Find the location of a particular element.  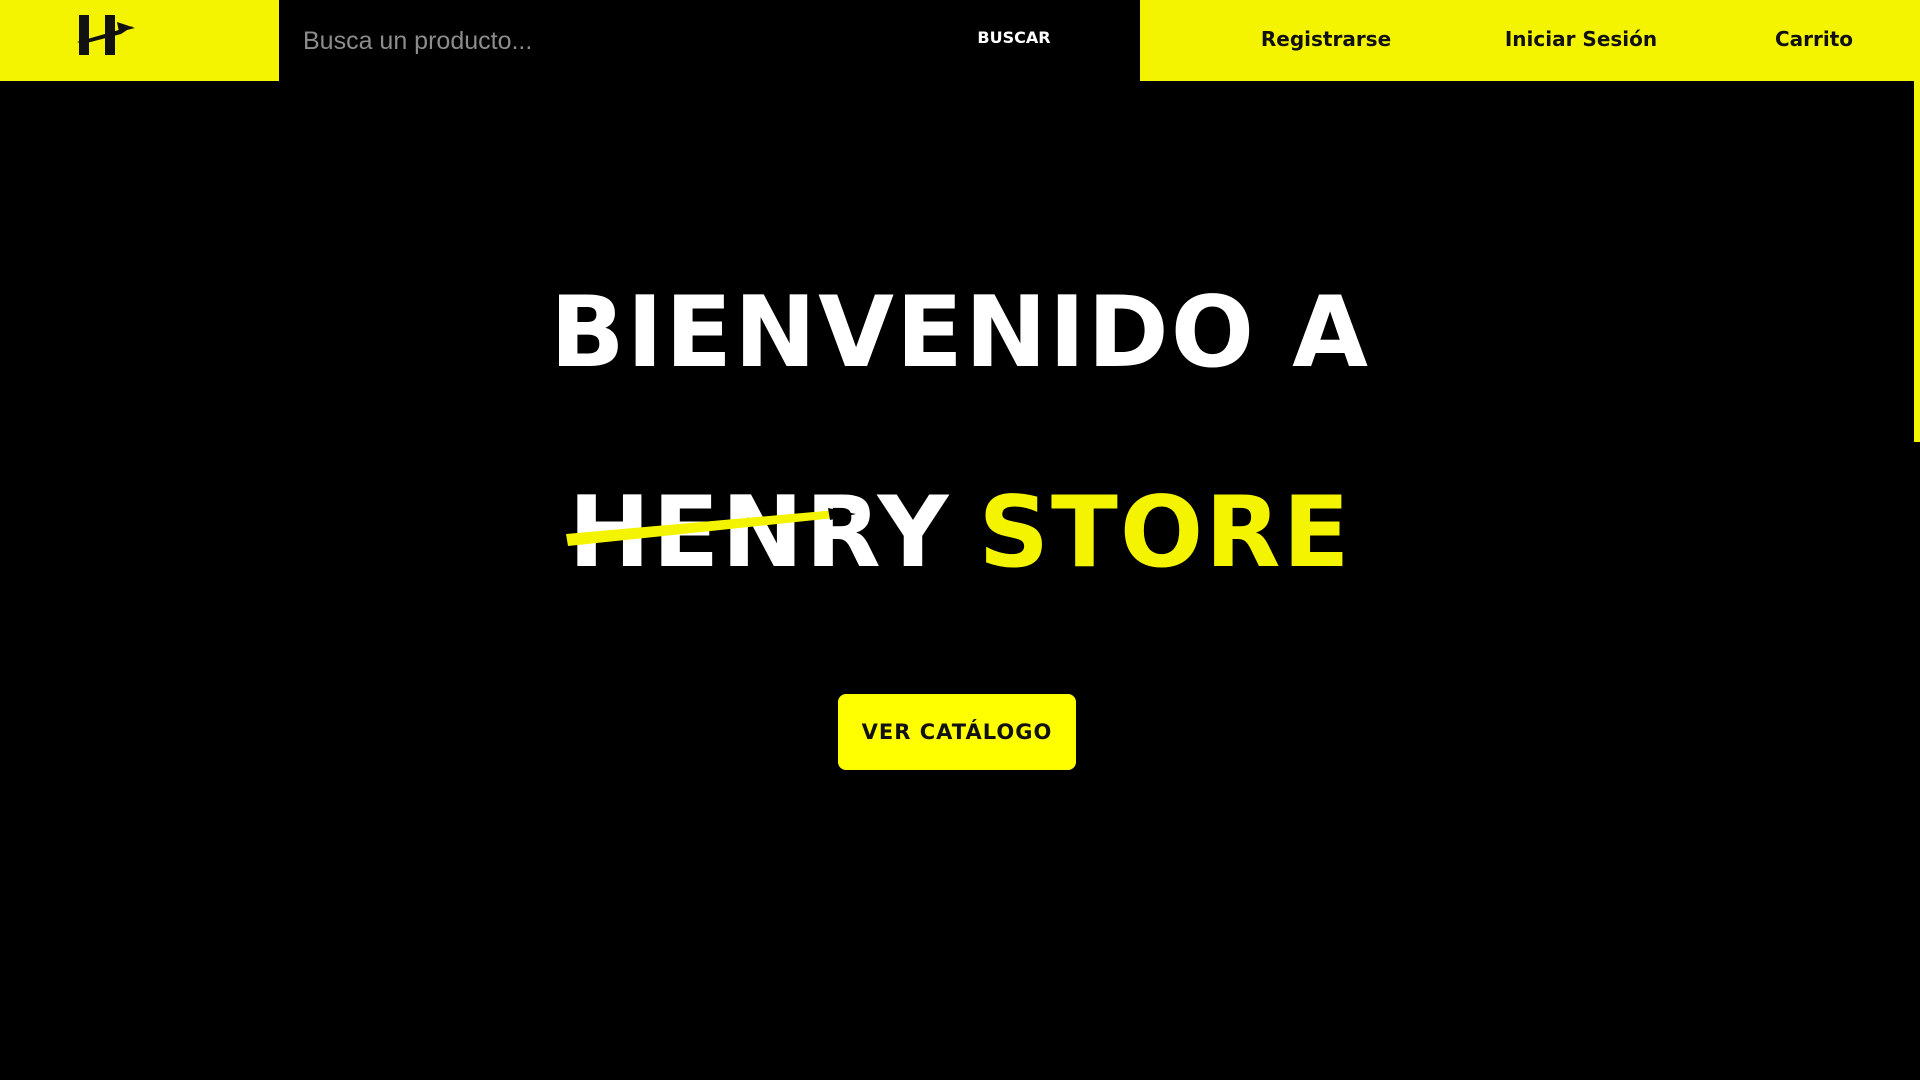

cart-link: Carrito is located at coordinates (1814, 39).